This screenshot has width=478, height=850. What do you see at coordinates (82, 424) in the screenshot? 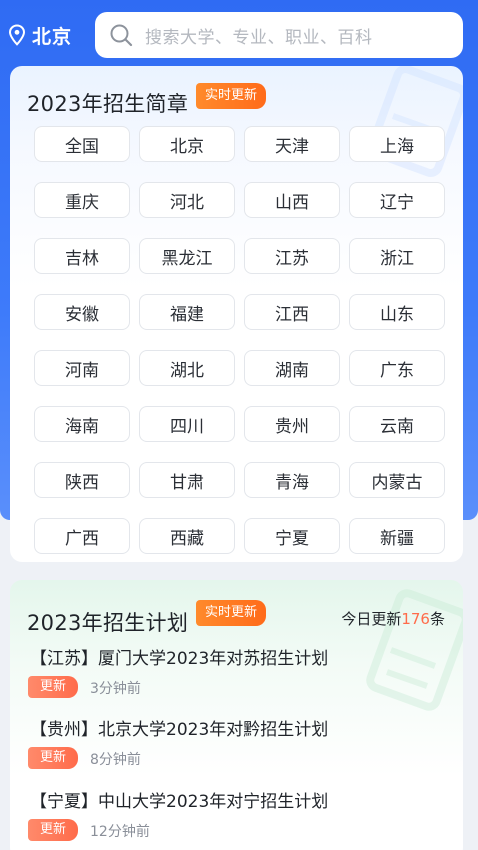
I see `region-button: 海南` at bounding box center [82, 424].